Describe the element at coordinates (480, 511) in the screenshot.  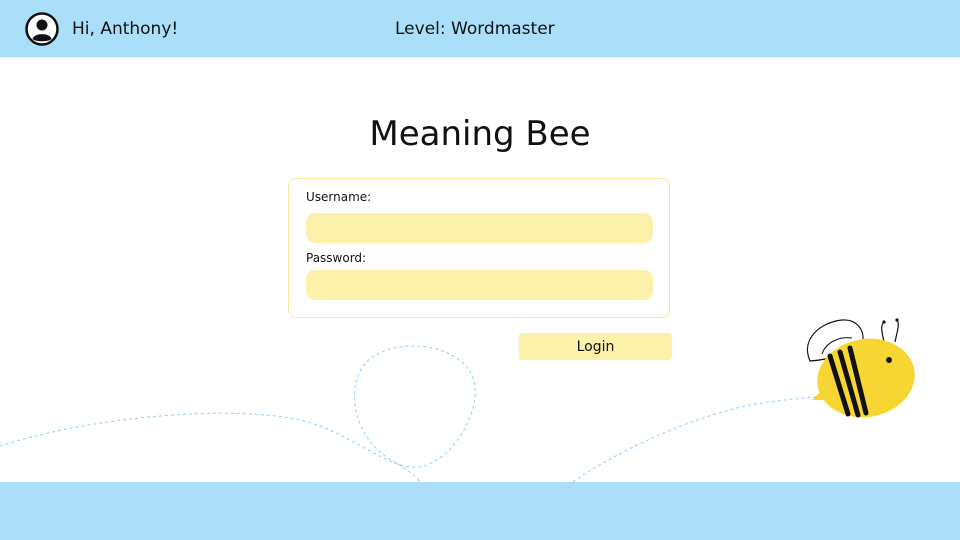
I see `footer-bar` at that location.